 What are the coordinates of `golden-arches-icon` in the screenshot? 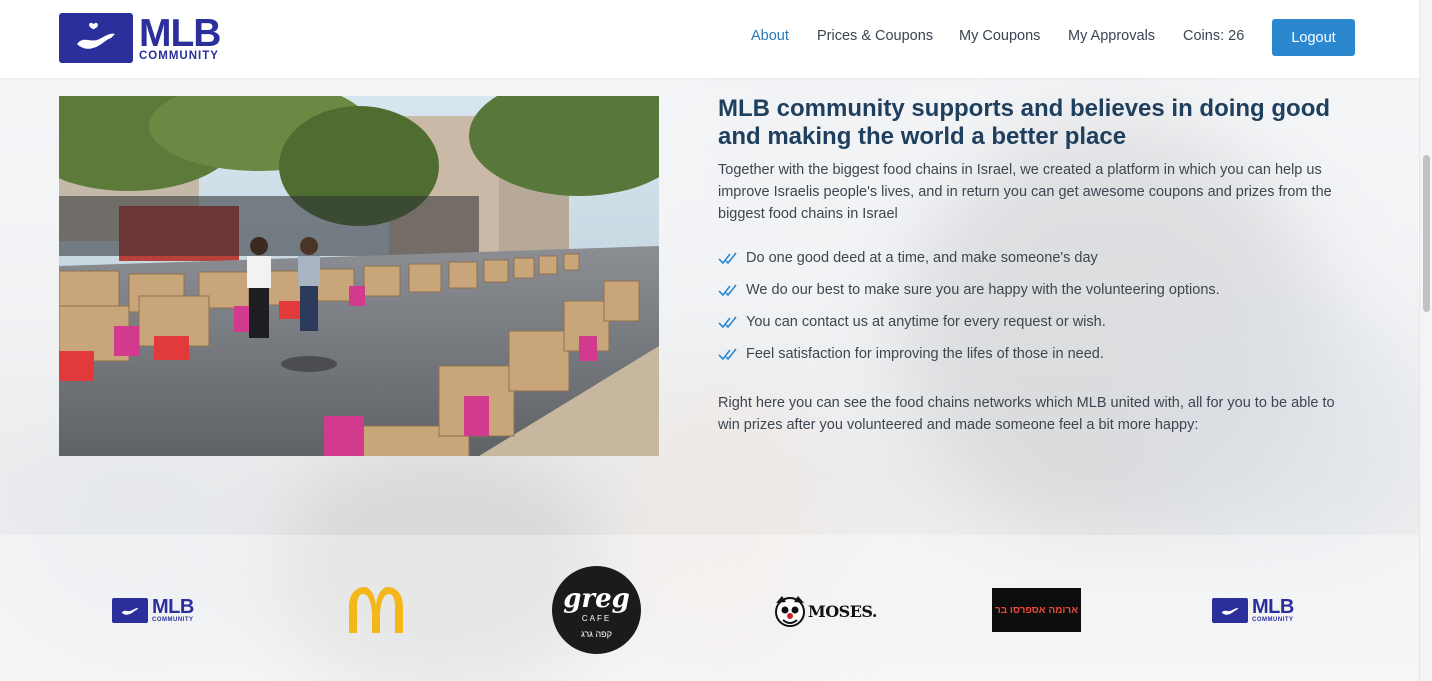 It's located at (376, 610).